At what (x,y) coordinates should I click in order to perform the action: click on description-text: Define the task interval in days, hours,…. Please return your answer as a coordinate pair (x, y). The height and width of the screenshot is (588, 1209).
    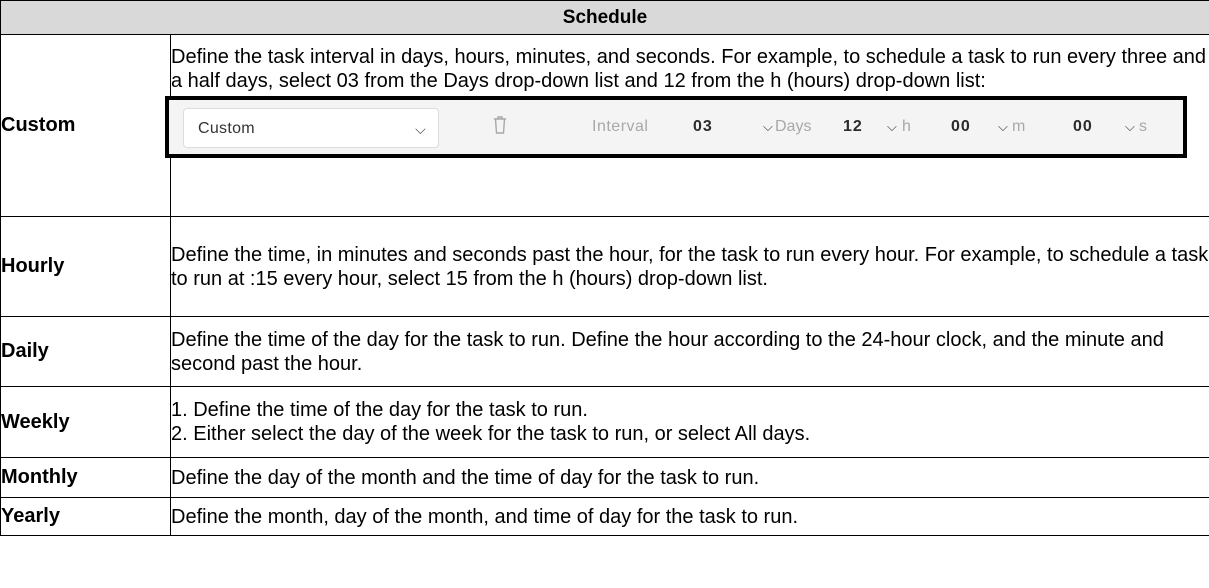
    Looking at the image, I should click on (688, 69).